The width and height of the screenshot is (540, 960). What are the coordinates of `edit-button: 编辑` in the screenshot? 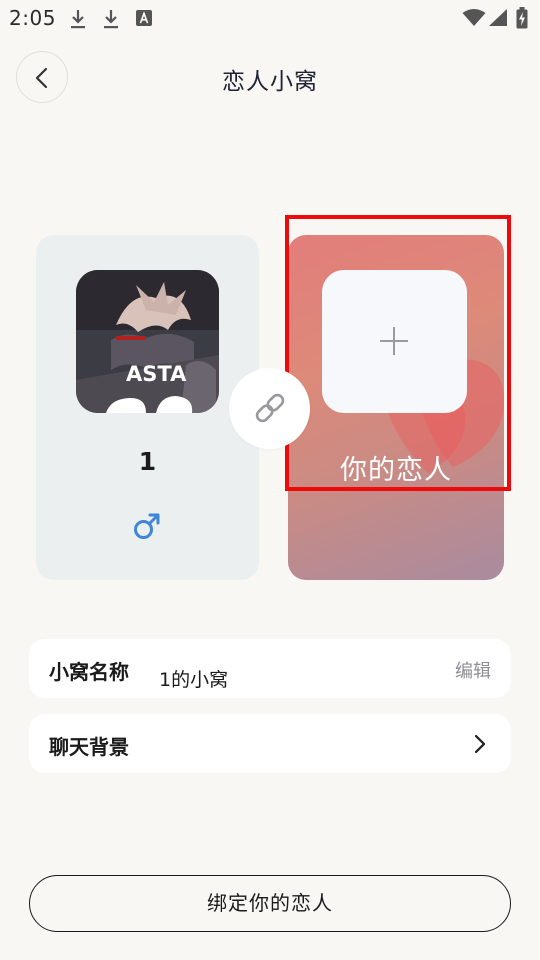 It's located at (473, 670).